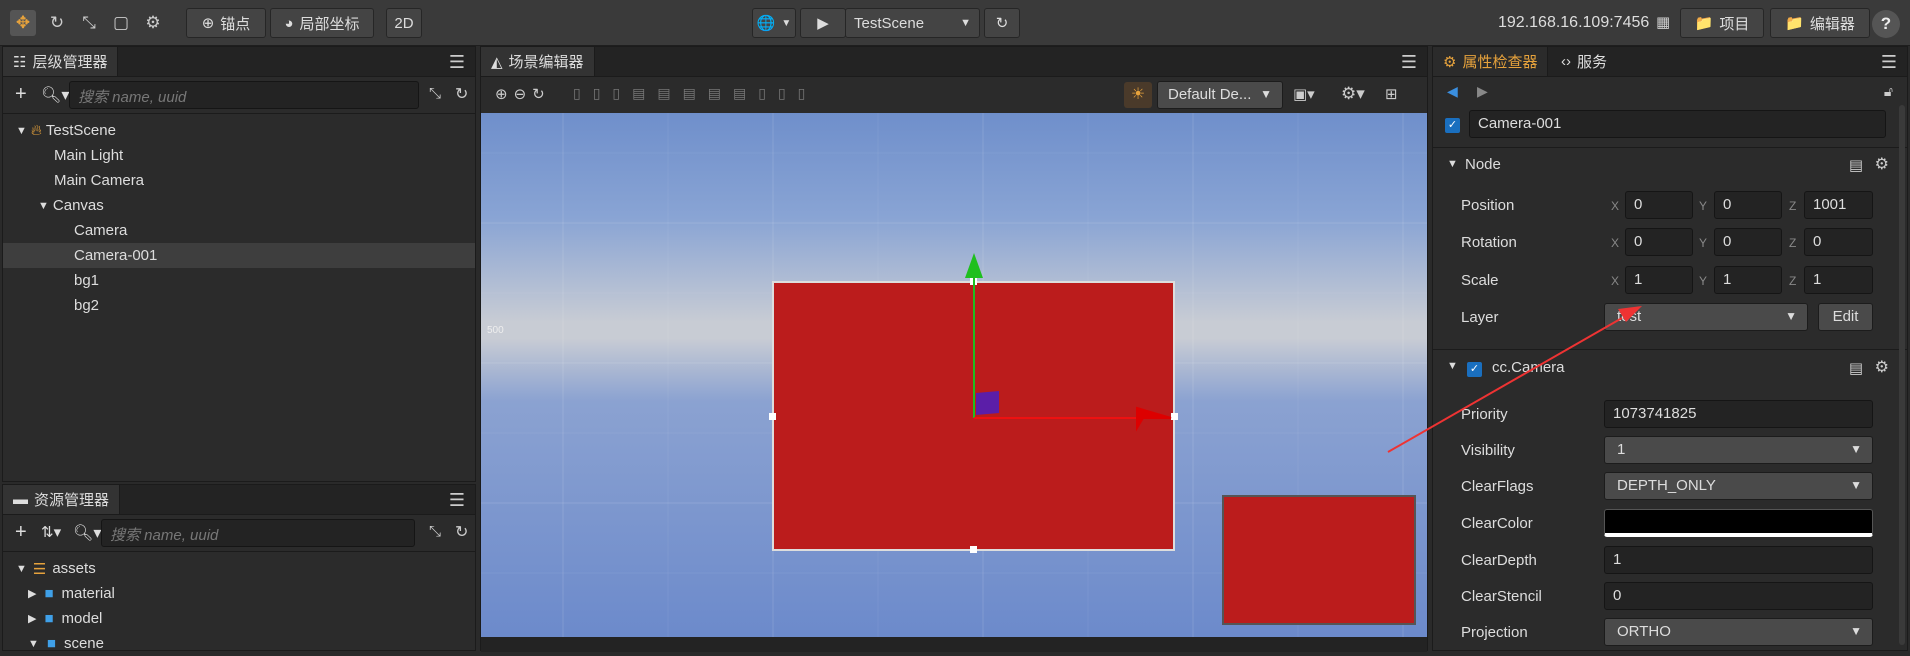 Image resolution: width=1910 pixels, height=656 pixels. I want to click on lock-icon: 🔓︎, so click(1888, 91).